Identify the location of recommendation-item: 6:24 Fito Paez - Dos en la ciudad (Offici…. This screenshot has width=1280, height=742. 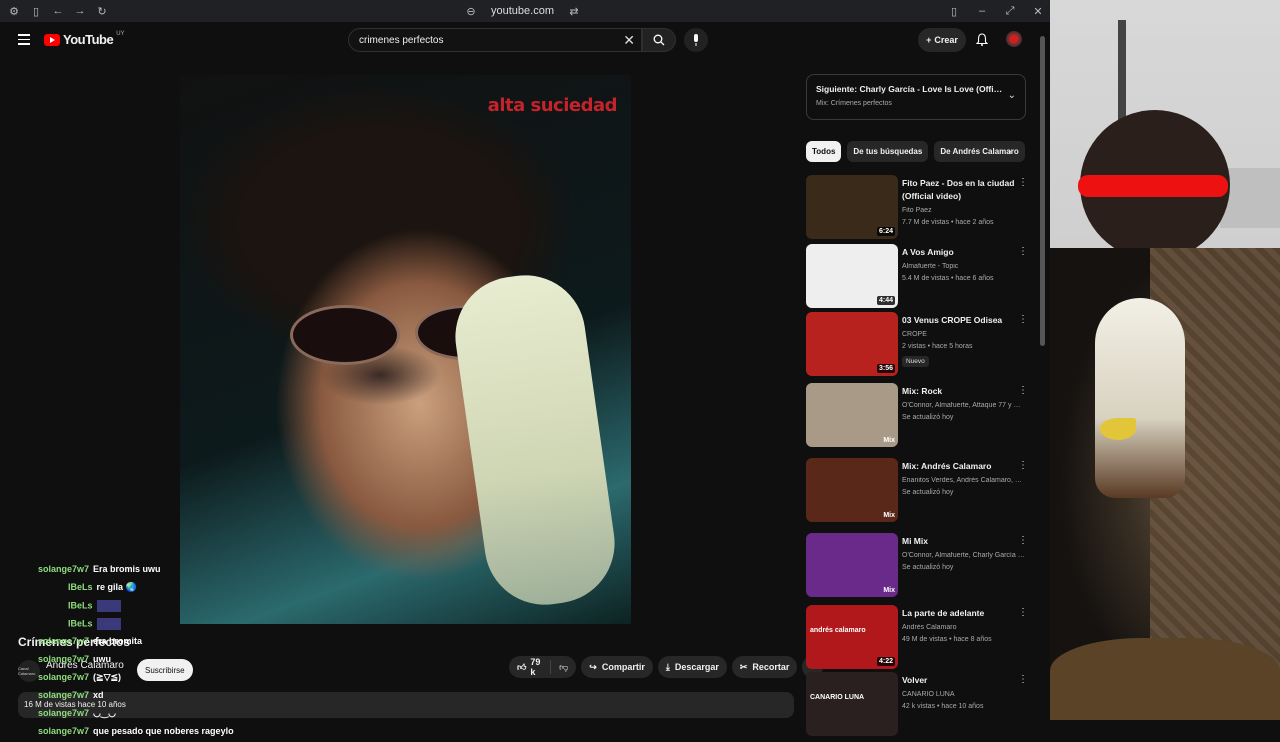
(921, 207).